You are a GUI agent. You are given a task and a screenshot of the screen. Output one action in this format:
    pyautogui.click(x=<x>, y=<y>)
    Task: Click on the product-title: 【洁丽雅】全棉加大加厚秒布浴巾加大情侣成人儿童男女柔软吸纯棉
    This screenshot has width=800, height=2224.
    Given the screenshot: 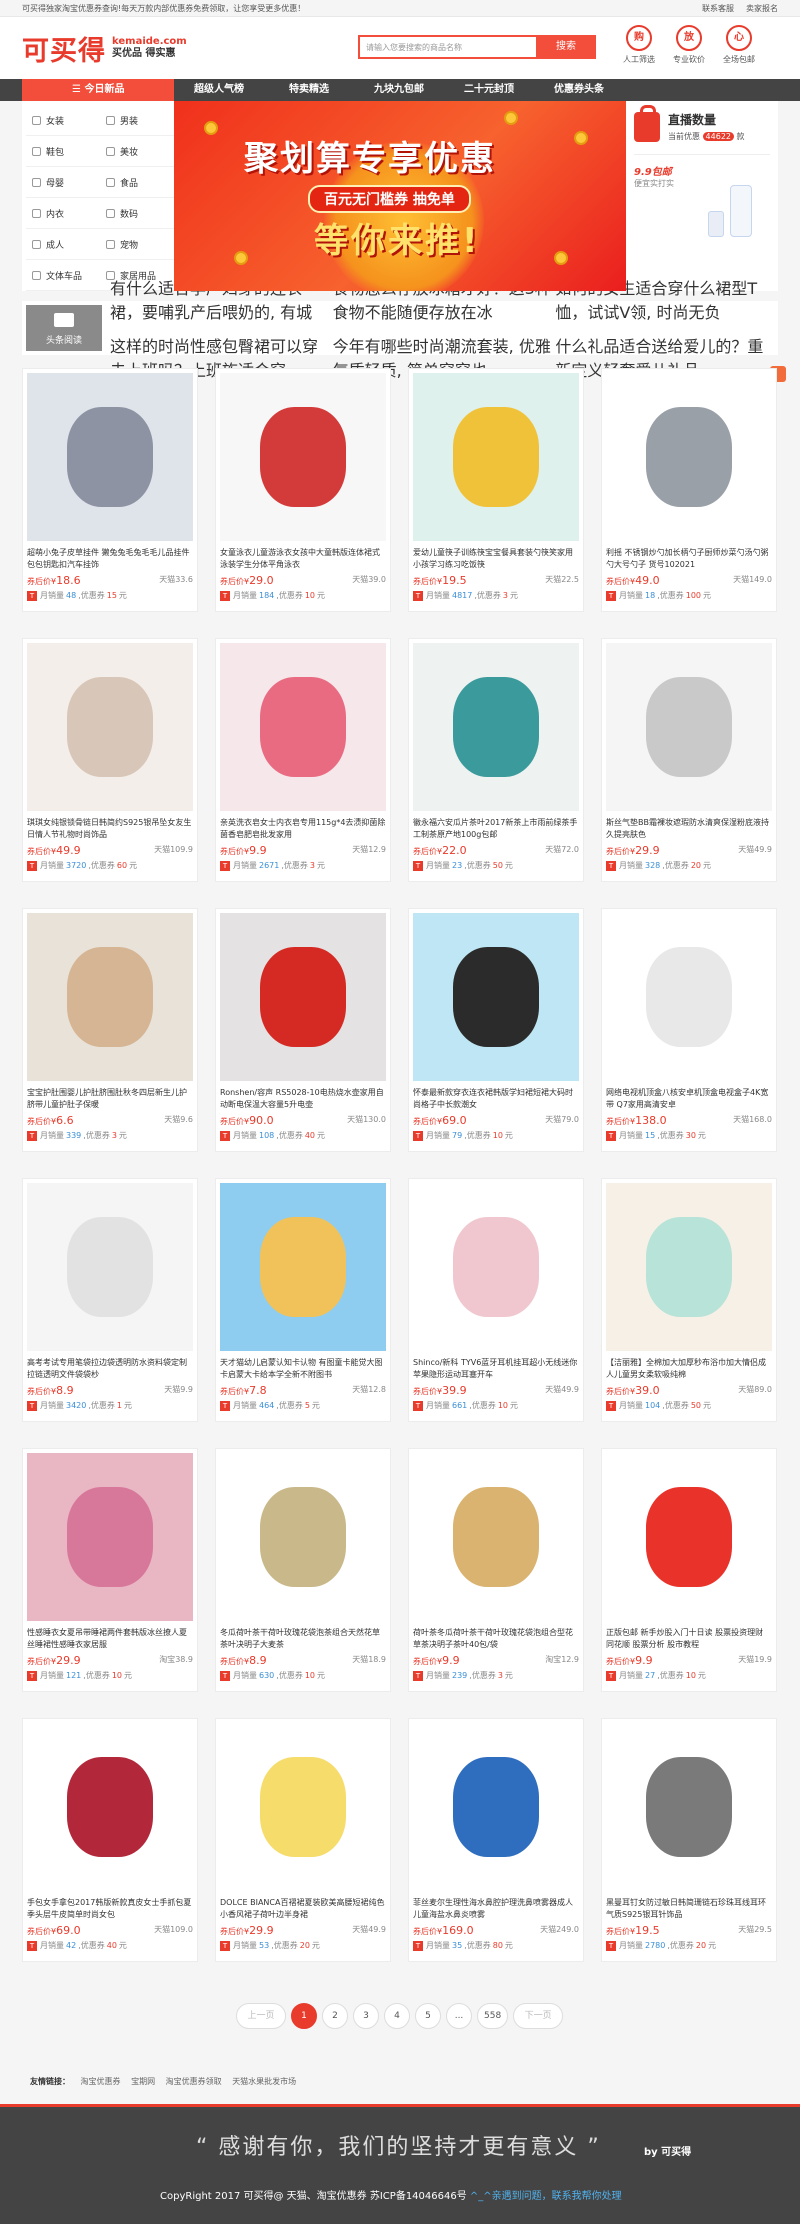 What is the action you would take?
    pyautogui.click(x=689, y=1369)
    